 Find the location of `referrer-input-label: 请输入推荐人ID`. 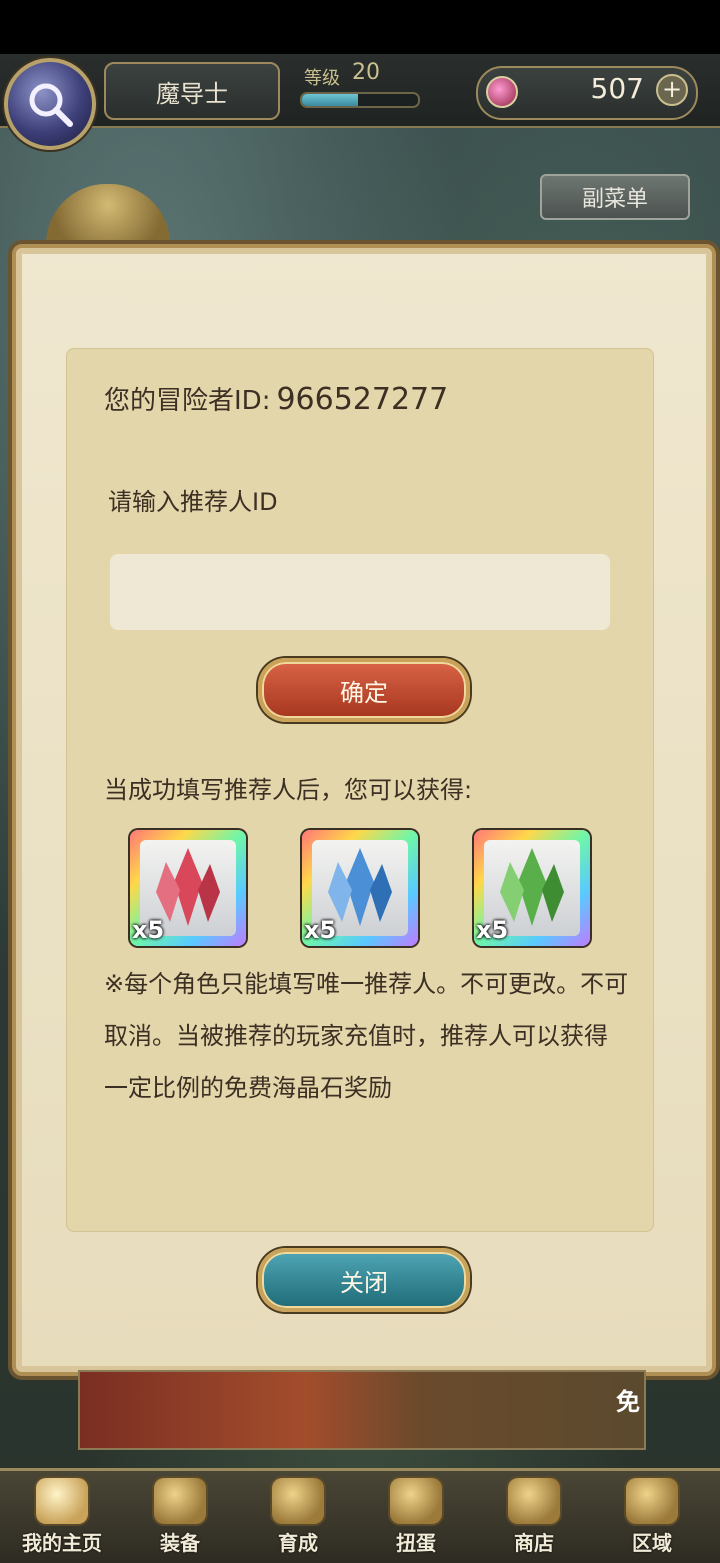

referrer-input-label: 请输入推荐人ID is located at coordinates (193, 502).